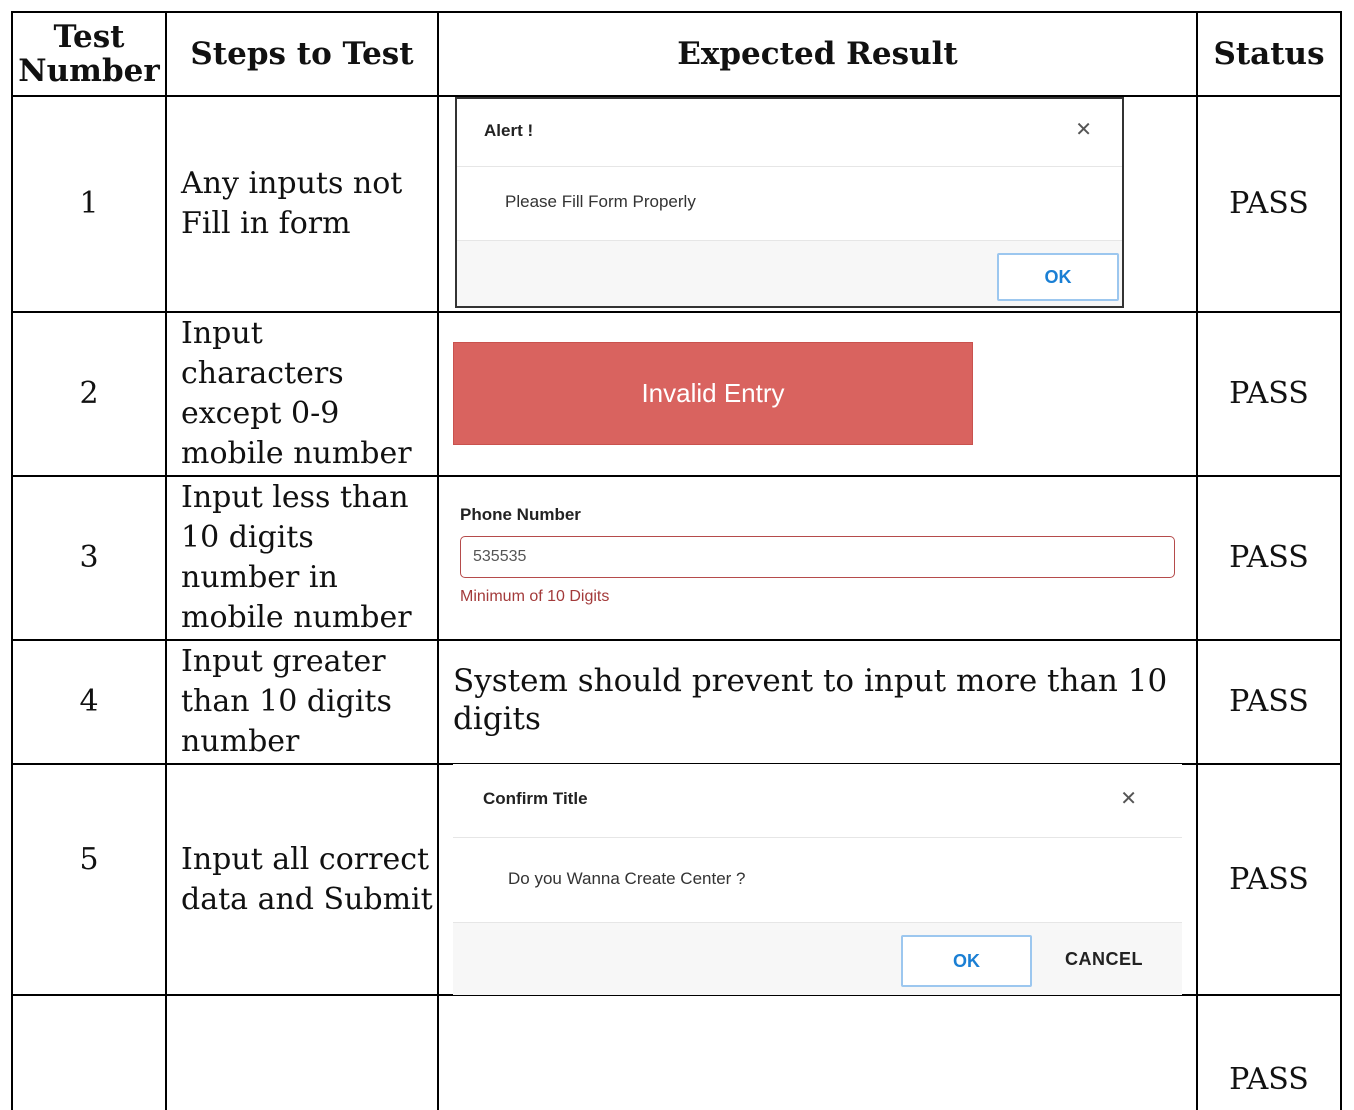 The width and height of the screenshot is (1354, 1110). What do you see at coordinates (286, 701) in the screenshot?
I see `steps-line: than 10 digits` at bounding box center [286, 701].